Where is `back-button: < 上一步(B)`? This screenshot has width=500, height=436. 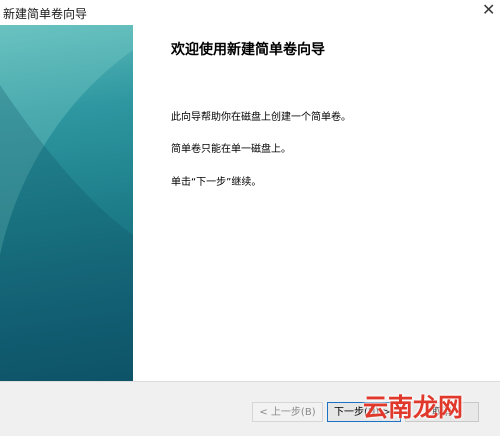 back-button: < 上一步(B) is located at coordinates (287, 412).